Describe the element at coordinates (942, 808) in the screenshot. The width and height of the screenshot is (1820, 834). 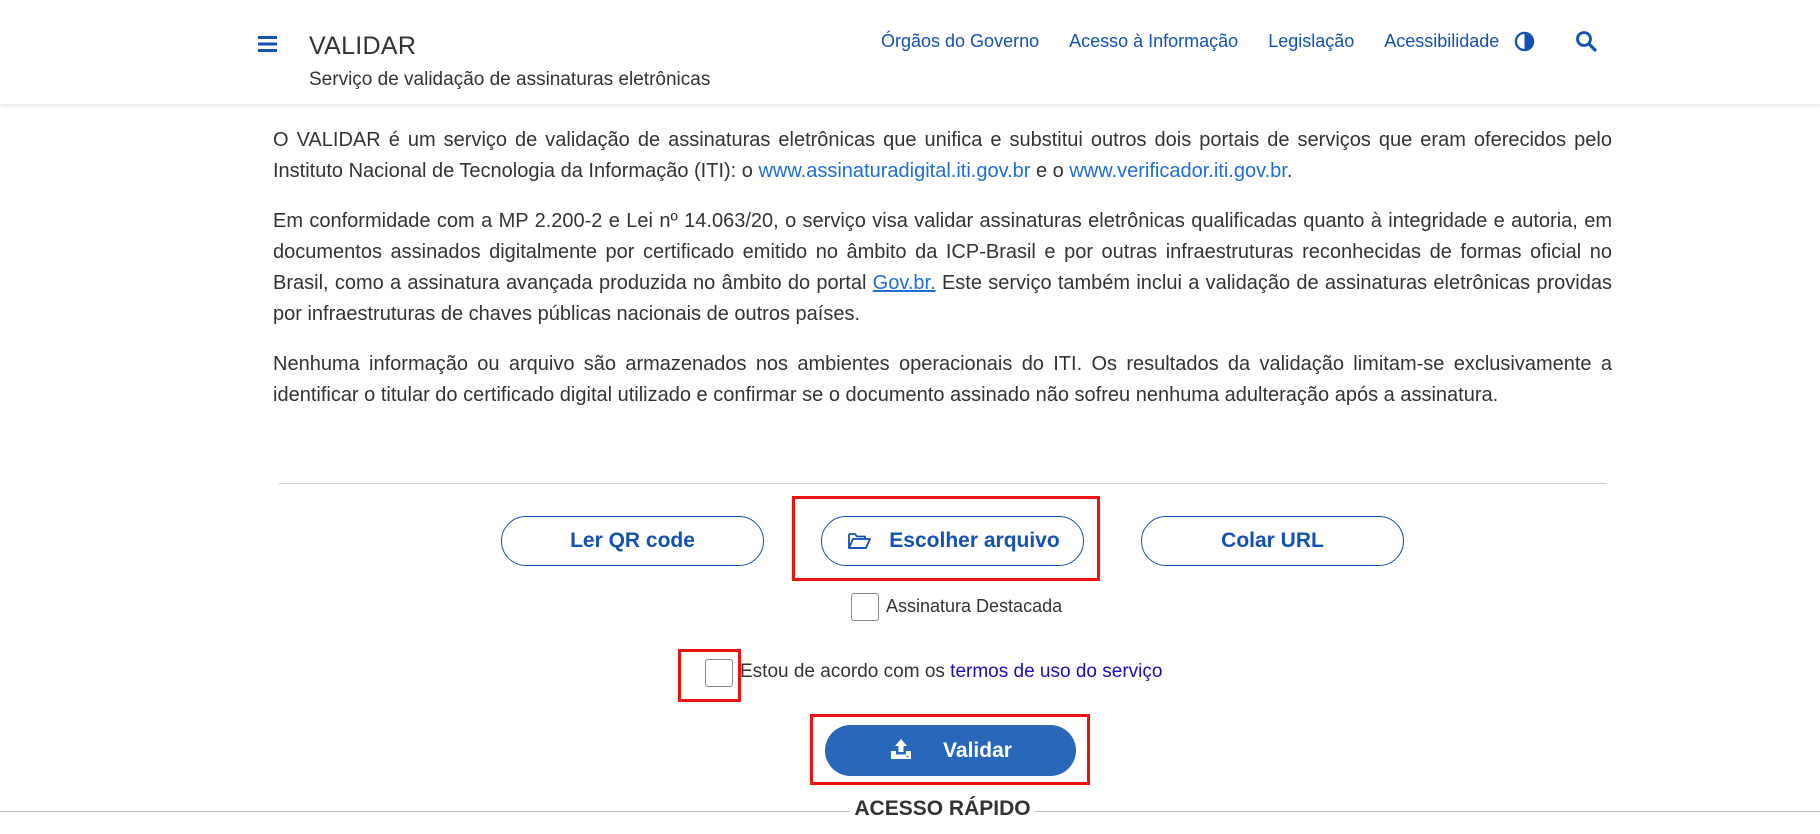
I see `quick-access-label: ACESSO RÁPIDO` at that location.